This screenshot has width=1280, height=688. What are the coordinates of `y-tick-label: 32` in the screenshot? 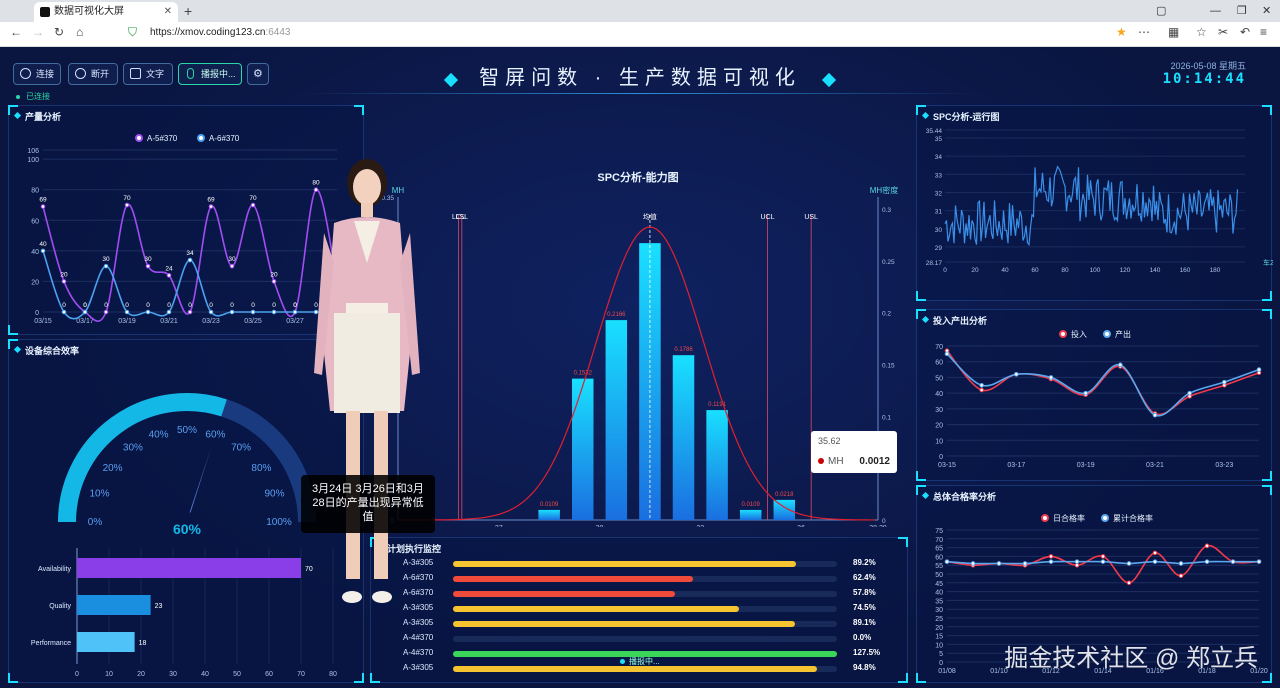 It's located at (939, 193).